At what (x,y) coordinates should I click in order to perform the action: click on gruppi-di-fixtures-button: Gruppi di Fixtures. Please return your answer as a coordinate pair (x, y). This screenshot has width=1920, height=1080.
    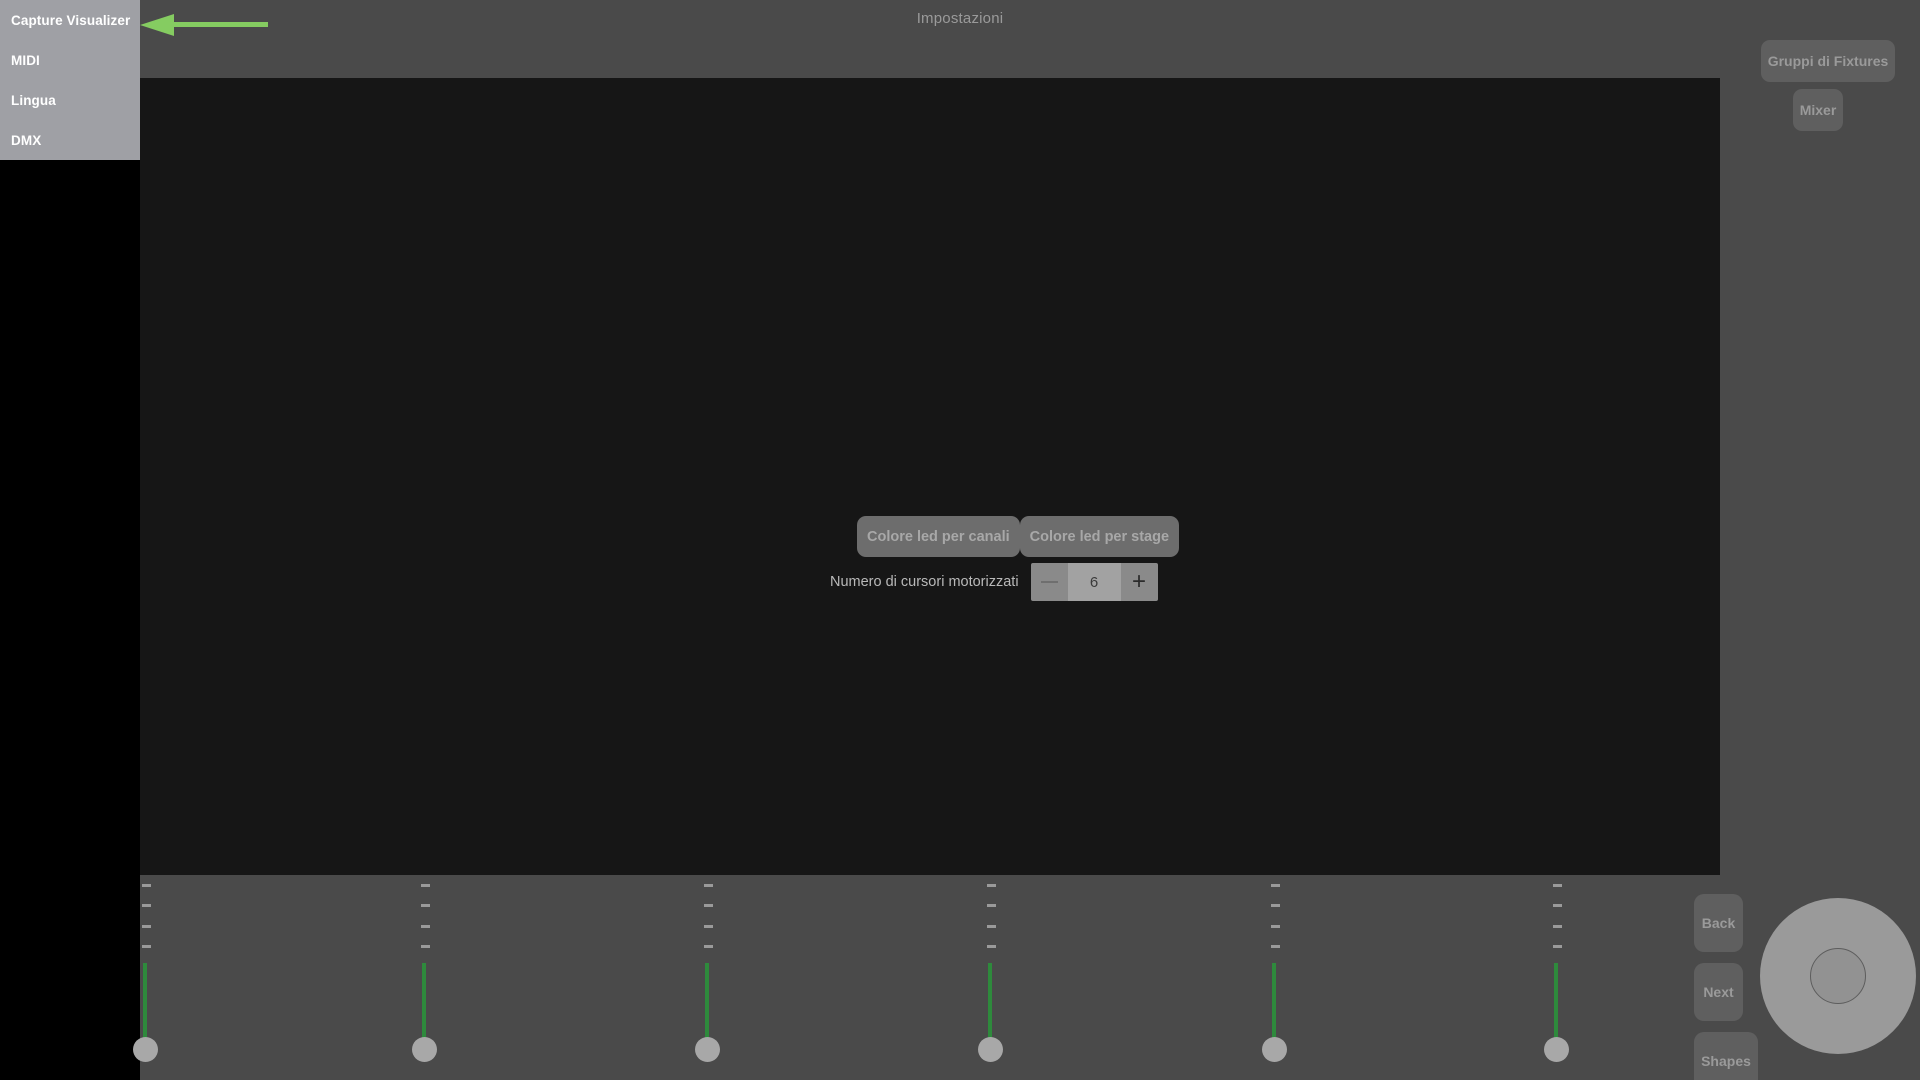
    Looking at the image, I should click on (1828, 61).